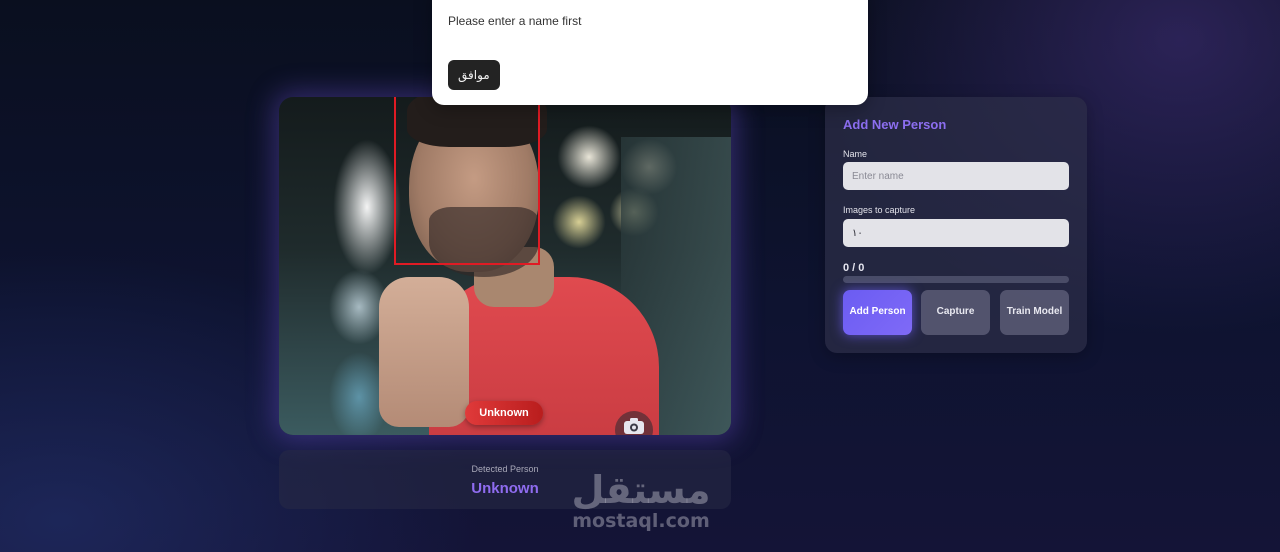  I want to click on panel-title: Add New Person, so click(895, 124).